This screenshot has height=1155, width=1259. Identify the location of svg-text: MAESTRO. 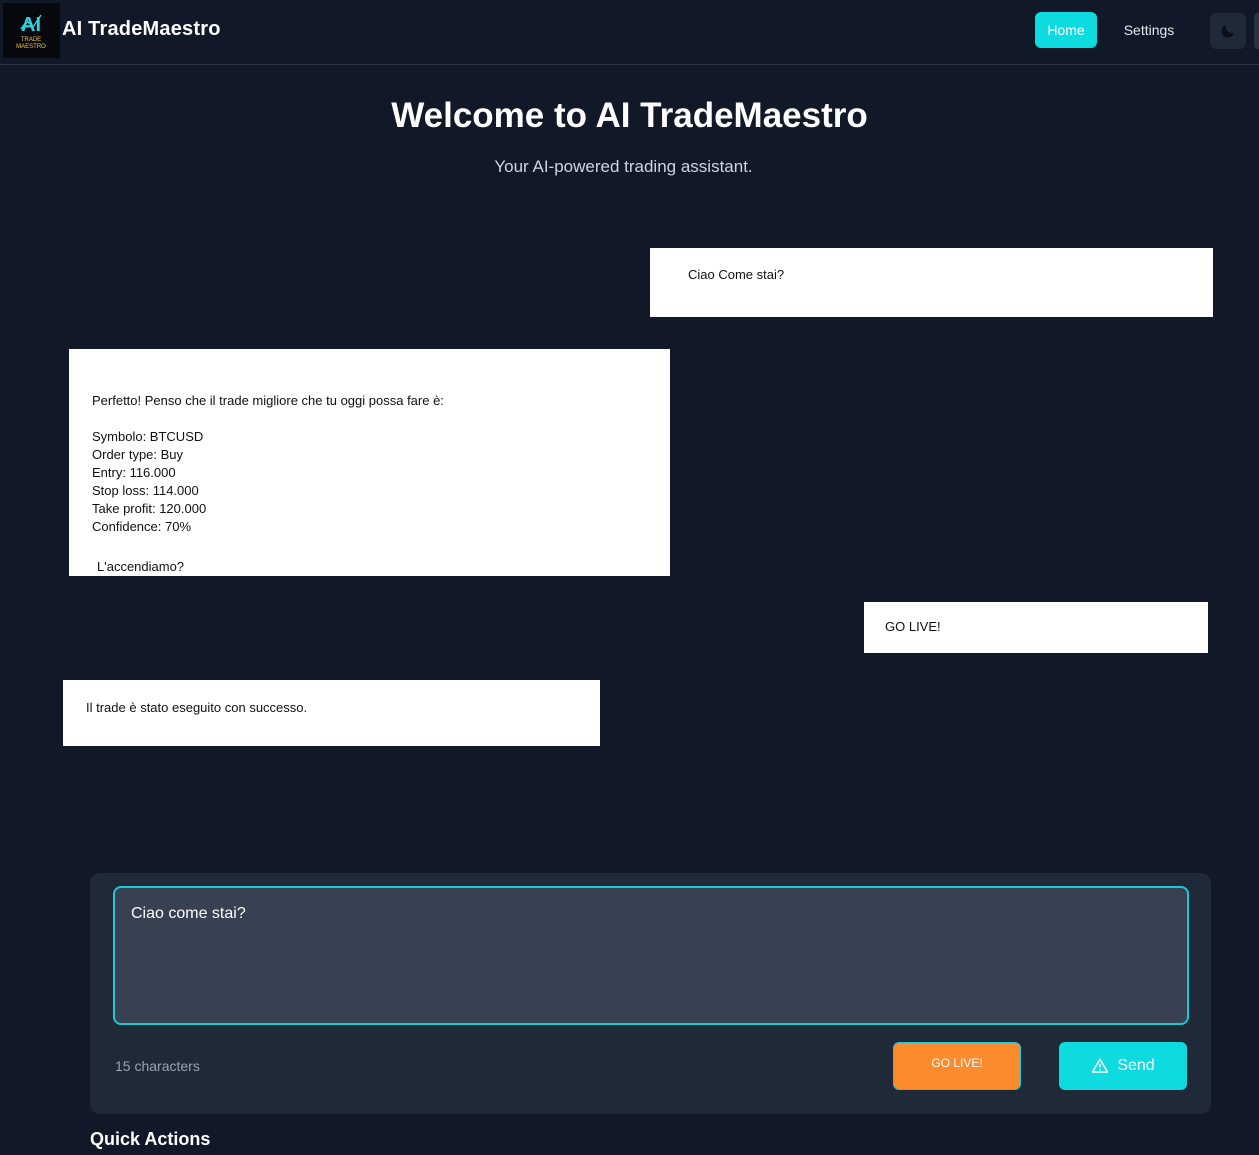
(31, 47).